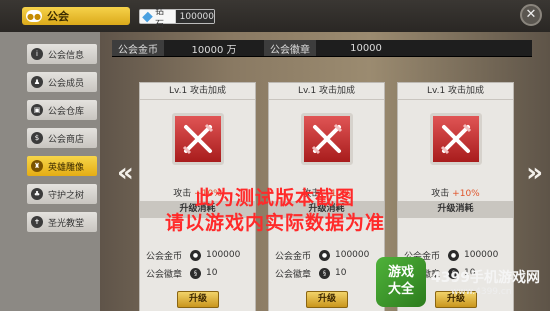  Describe the element at coordinates (481, 292) in the screenshot. I see `site-url: www.4399.cn` at that location.